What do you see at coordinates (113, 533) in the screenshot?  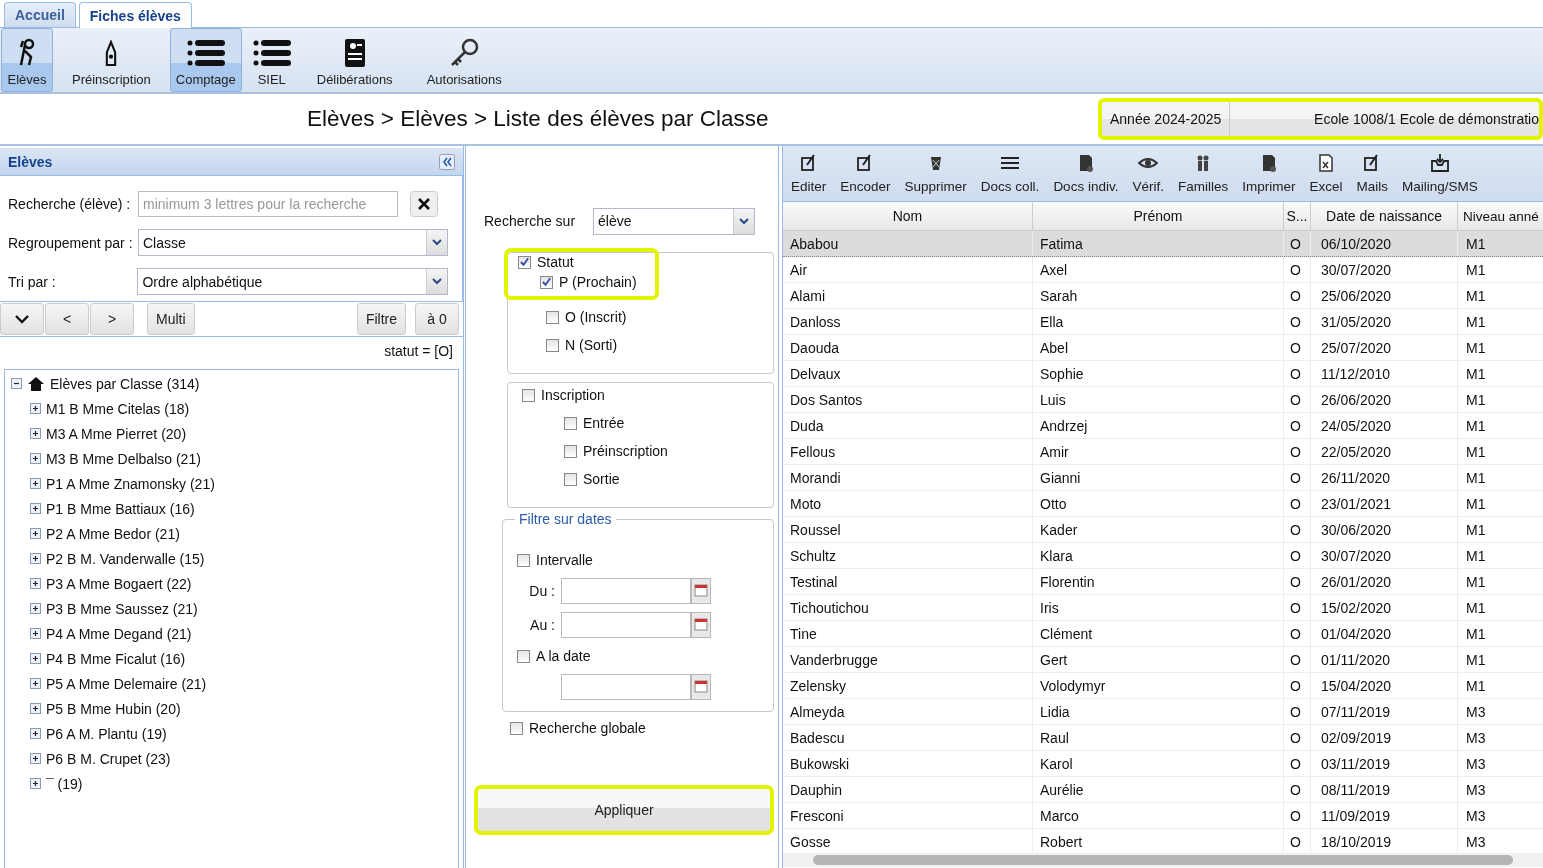 I see `tree-item: P2 A Mme Bedor (21)` at bounding box center [113, 533].